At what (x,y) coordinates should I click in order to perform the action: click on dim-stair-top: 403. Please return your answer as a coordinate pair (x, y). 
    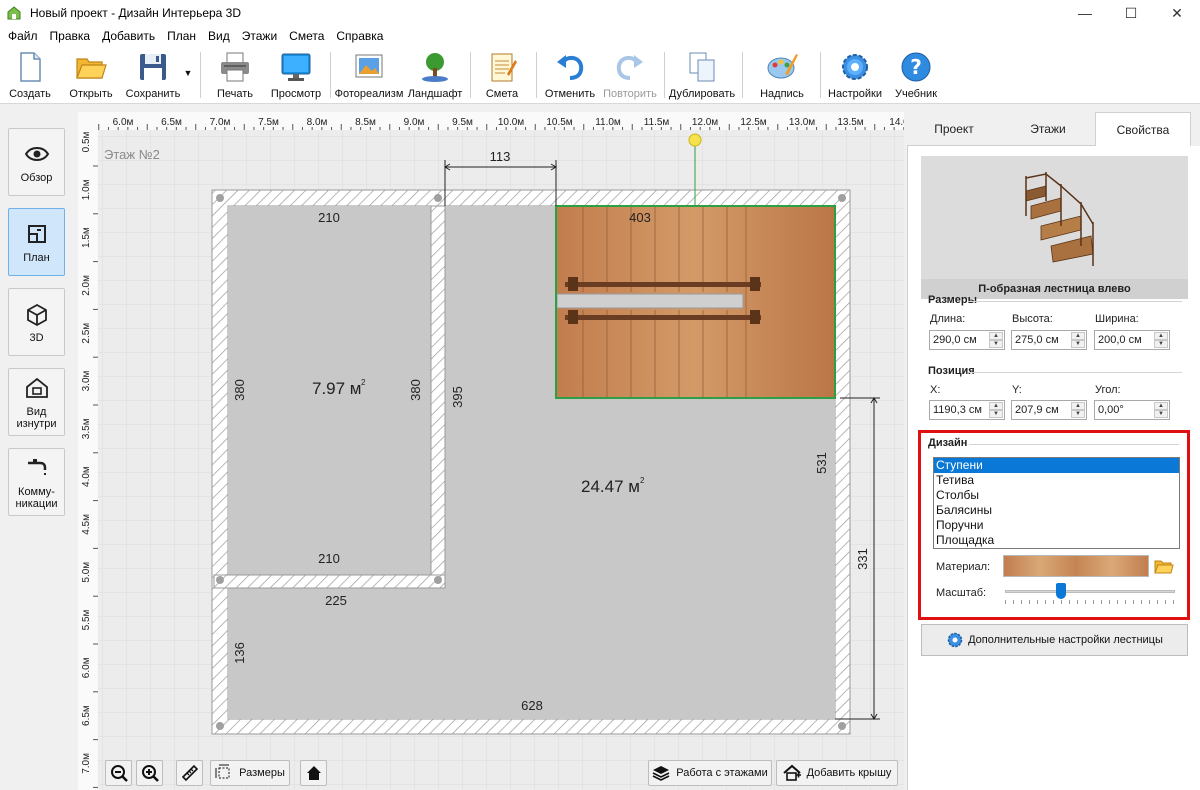
    Looking at the image, I should click on (640, 217).